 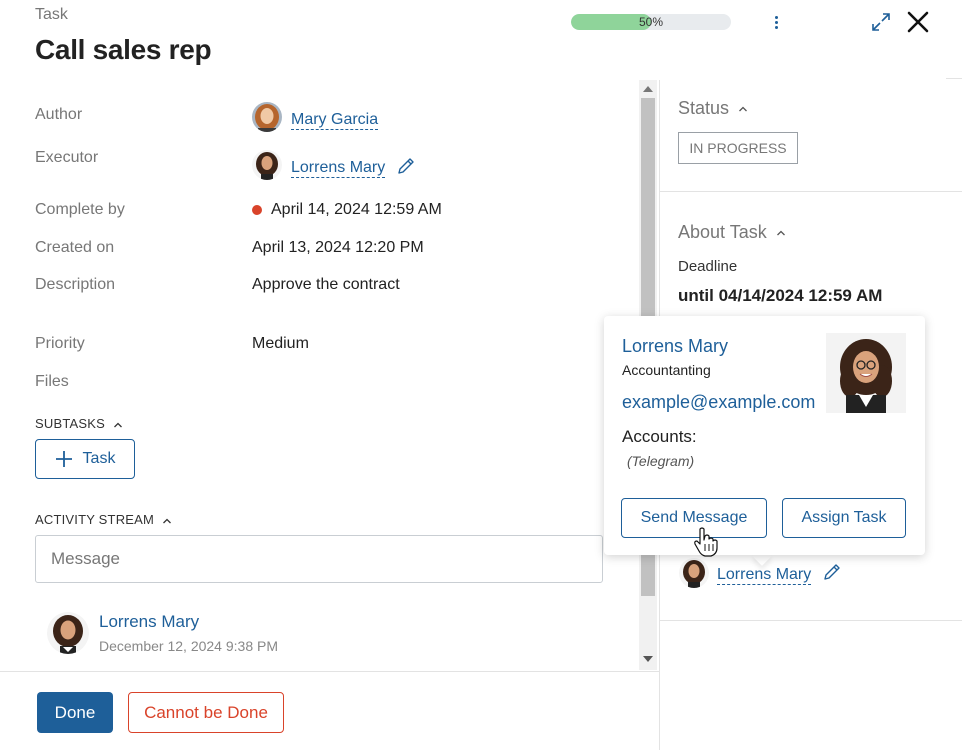 I want to click on activity-heading-label: ACTIVITY STREAM, so click(x=95, y=519).